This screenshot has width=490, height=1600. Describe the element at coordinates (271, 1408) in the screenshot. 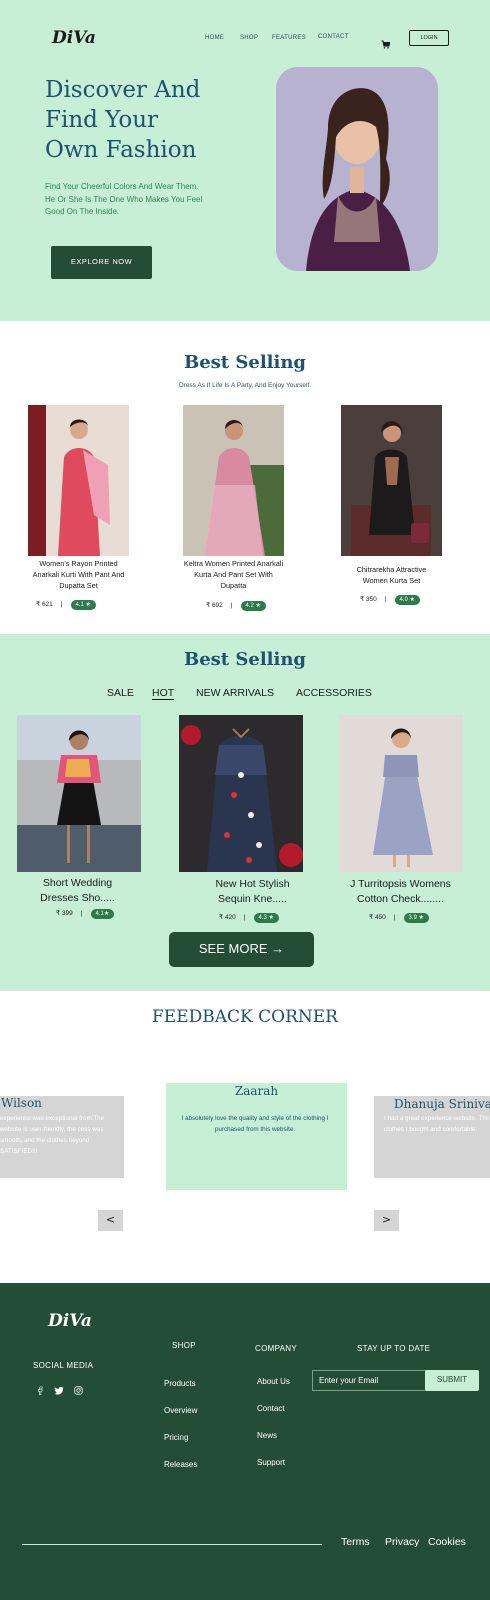

I see `footer-link-contact: Contact` at that location.